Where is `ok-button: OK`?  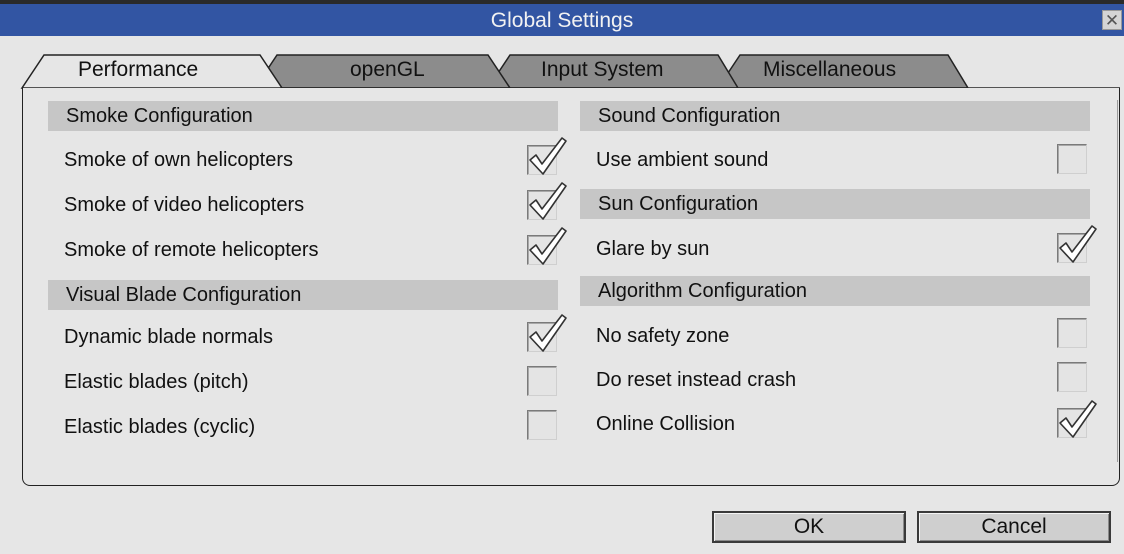 ok-button: OK is located at coordinates (809, 527).